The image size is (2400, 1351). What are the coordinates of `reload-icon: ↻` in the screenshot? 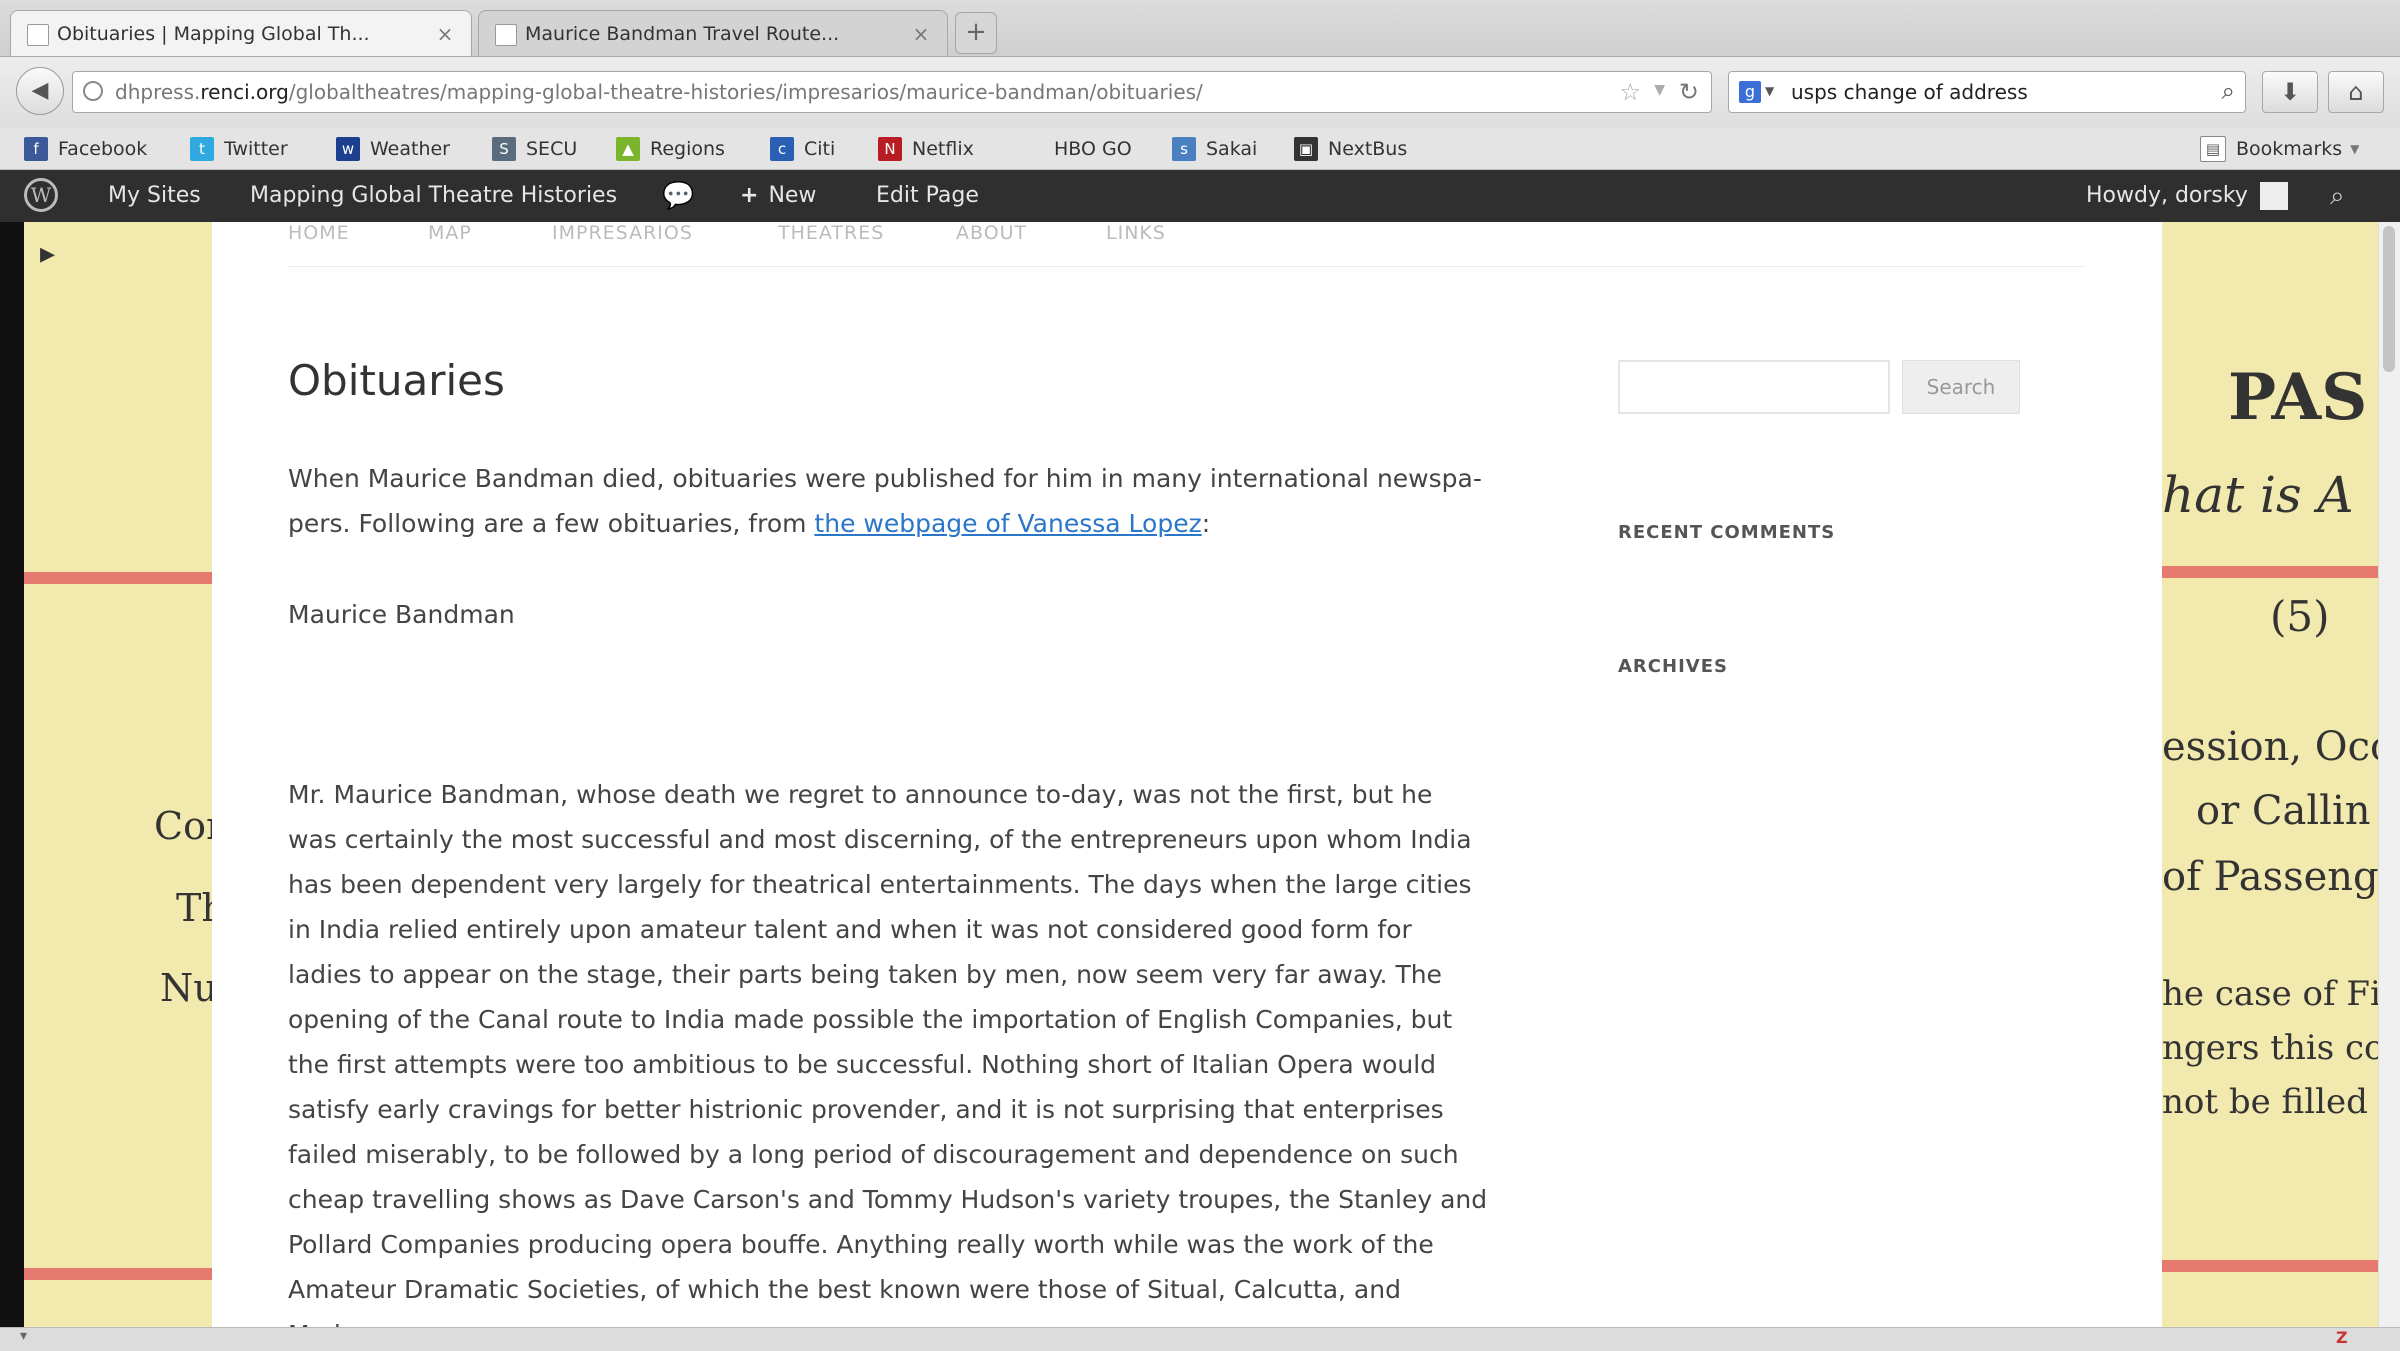 It's located at (1689, 92).